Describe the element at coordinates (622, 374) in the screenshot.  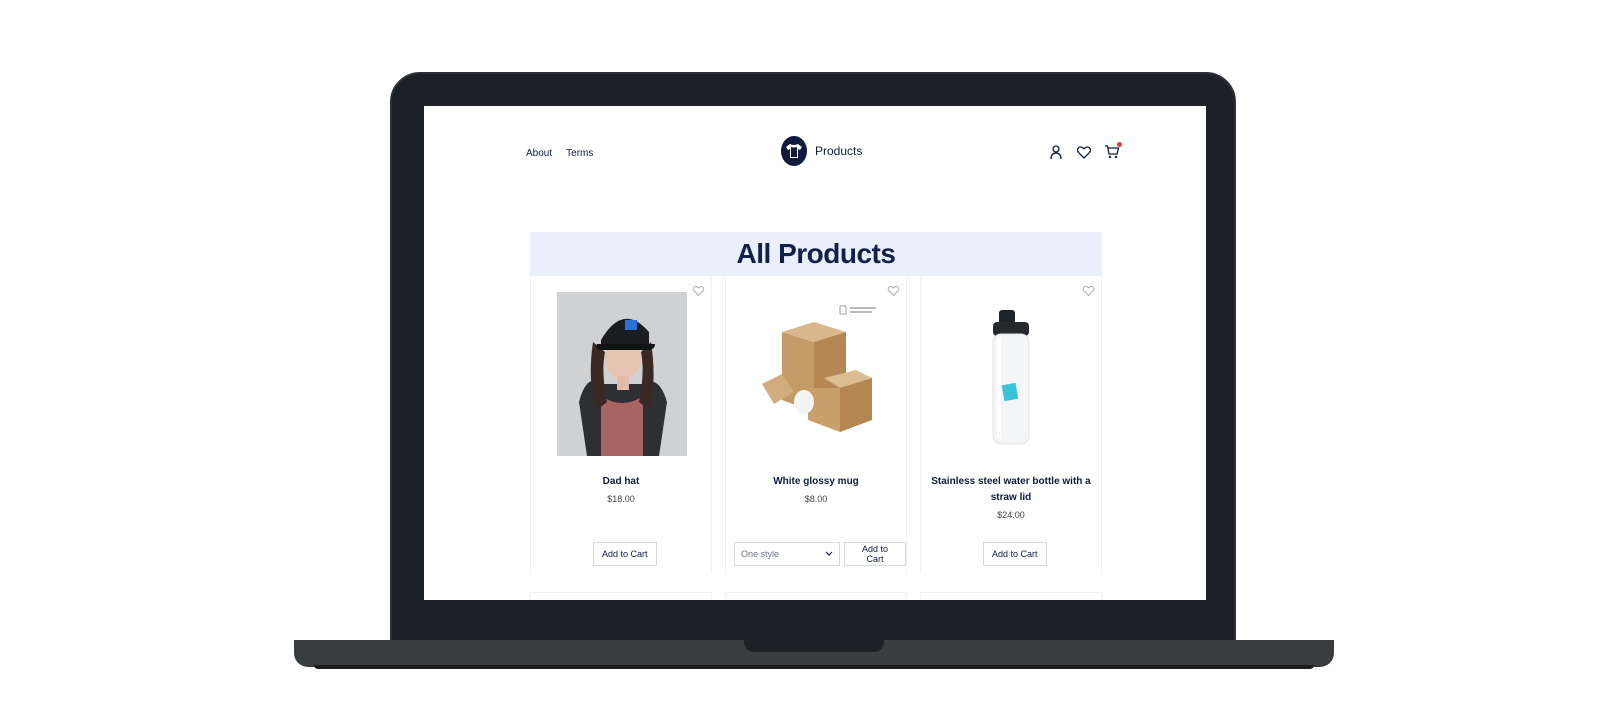
I see `product-image-dad-hat` at that location.